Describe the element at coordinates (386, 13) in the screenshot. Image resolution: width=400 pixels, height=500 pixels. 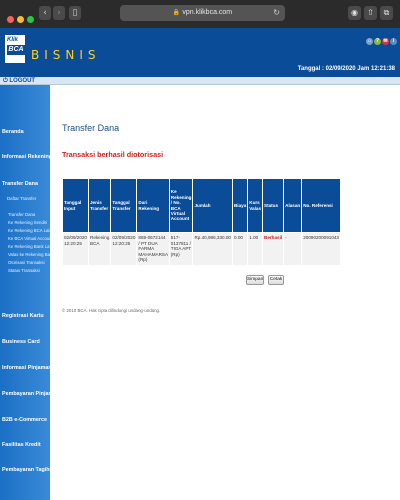
I see `tabs-icon: ⧉` at that location.